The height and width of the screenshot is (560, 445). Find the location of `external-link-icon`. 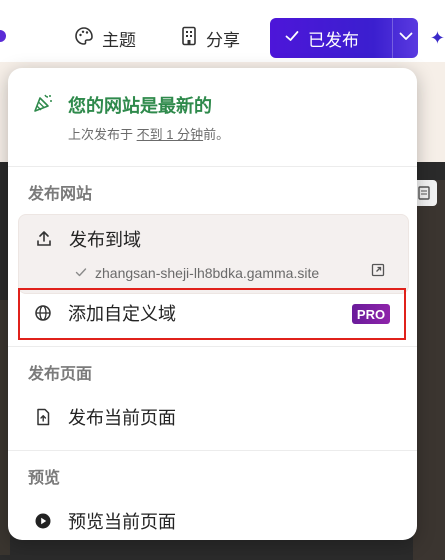

external-link-icon is located at coordinates (378, 272).